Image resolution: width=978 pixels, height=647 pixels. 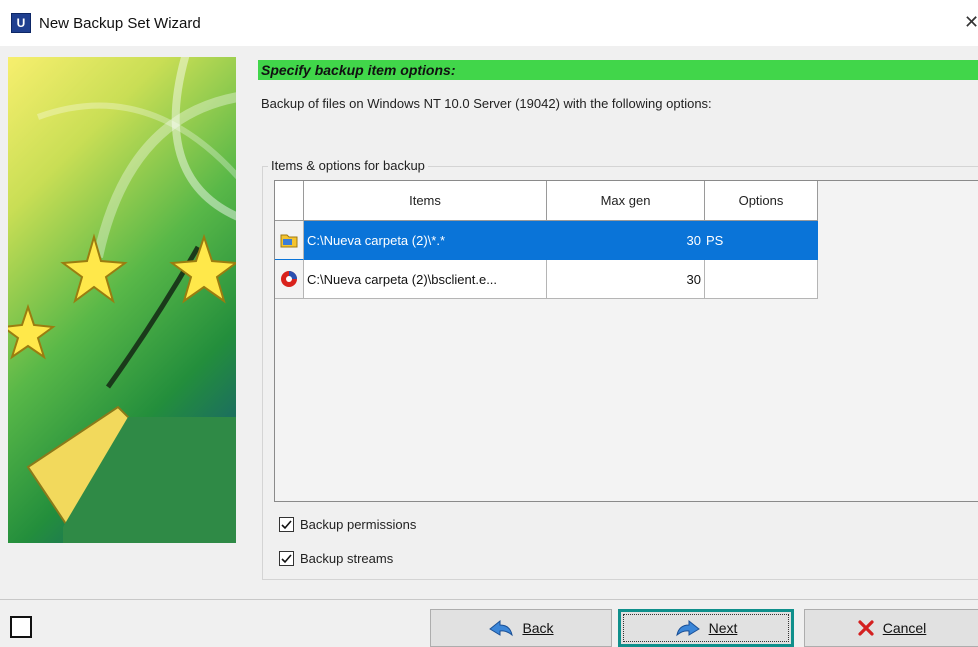 What do you see at coordinates (289, 201) in the screenshot?
I see `grid-corner-header` at bounding box center [289, 201].